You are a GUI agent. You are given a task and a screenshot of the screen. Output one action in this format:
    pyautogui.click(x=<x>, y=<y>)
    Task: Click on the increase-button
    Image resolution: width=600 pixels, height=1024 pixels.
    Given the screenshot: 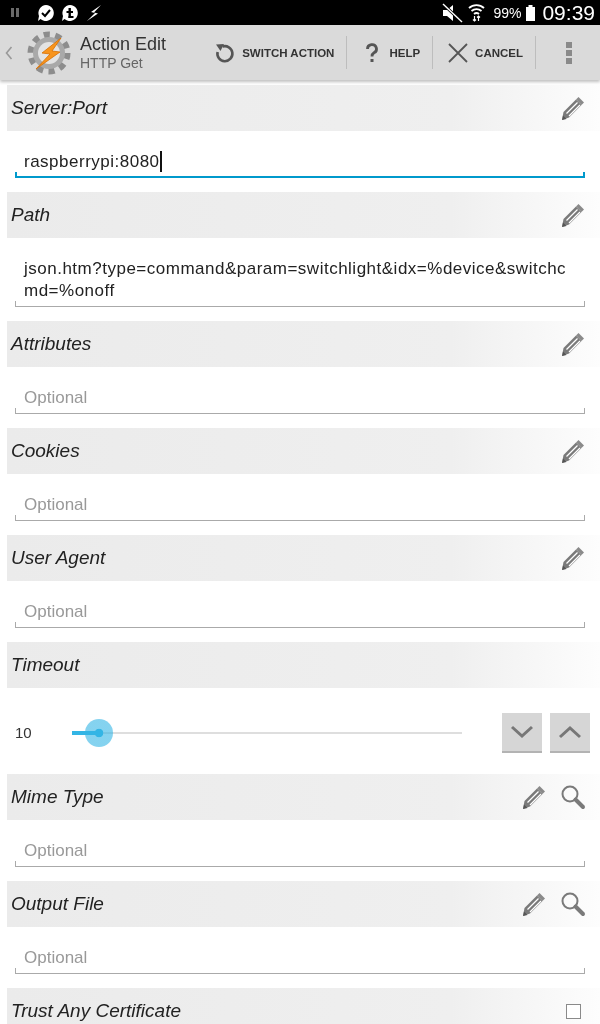 What is the action you would take?
    pyautogui.click(x=570, y=733)
    